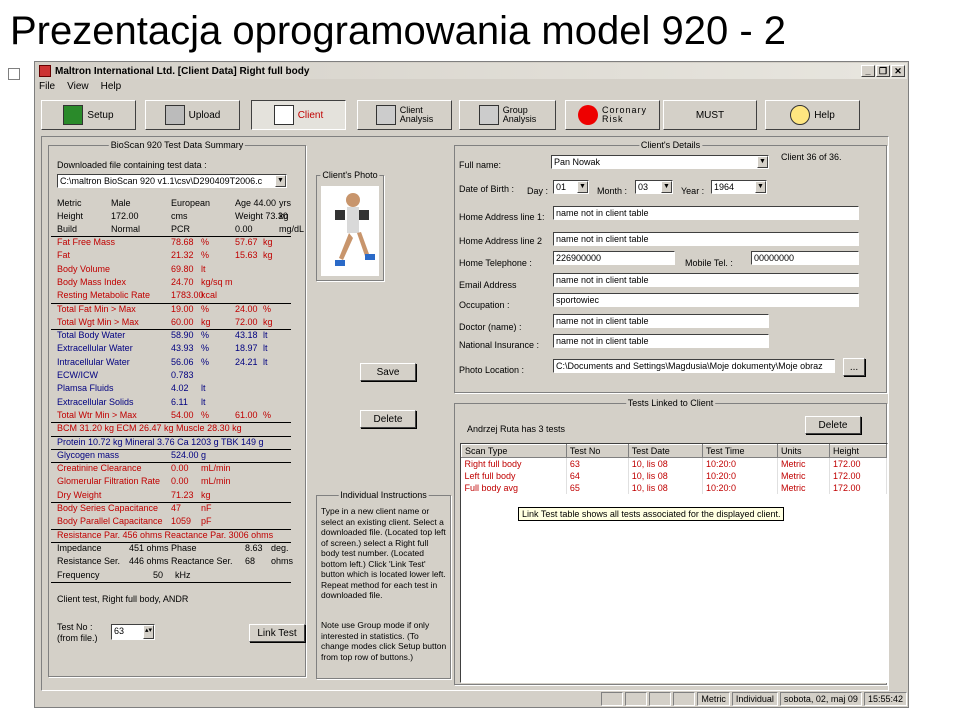 Image resolution: width=959 pixels, height=717 pixels. What do you see at coordinates (183, 574) in the screenshot?
I see `bioscan-value: kHz` at bounding box center [183, 574].